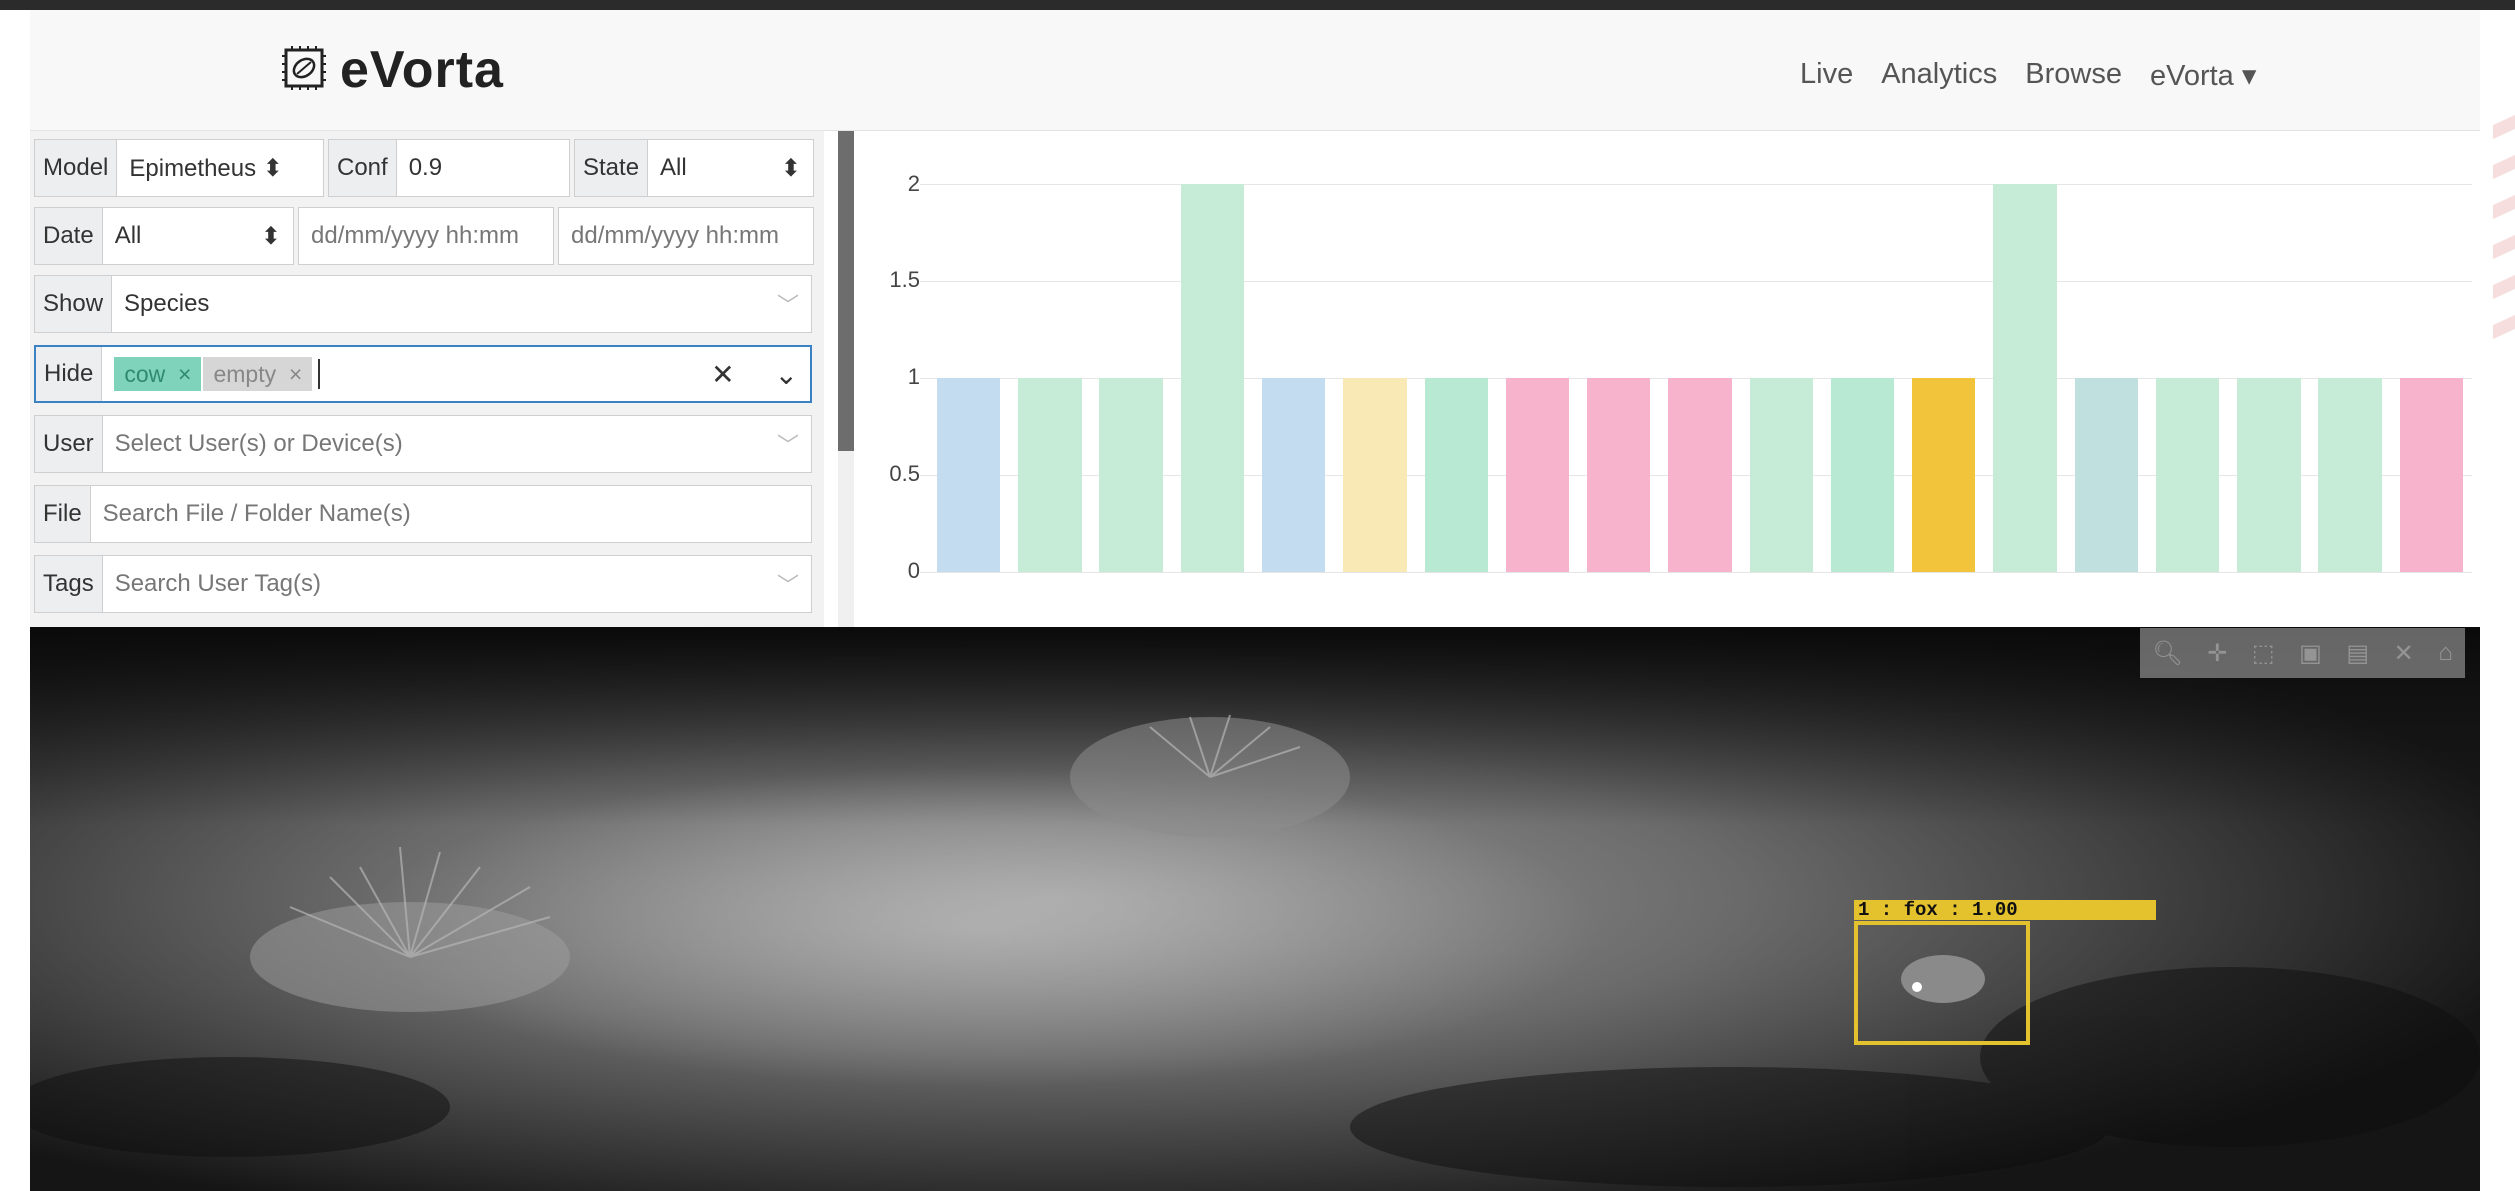  I want to click on hide-label: Hide, so click(69, 374).